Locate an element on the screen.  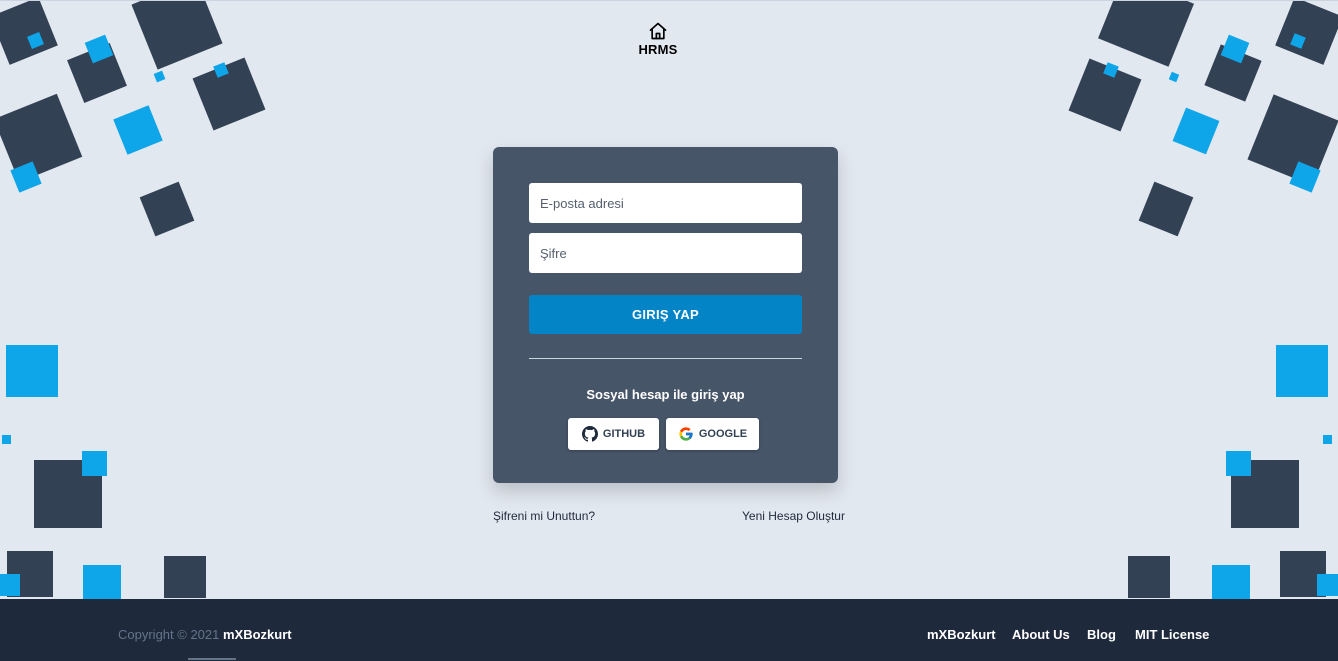
footer-link-blog: Blog is located at coordinates (1101, 634).